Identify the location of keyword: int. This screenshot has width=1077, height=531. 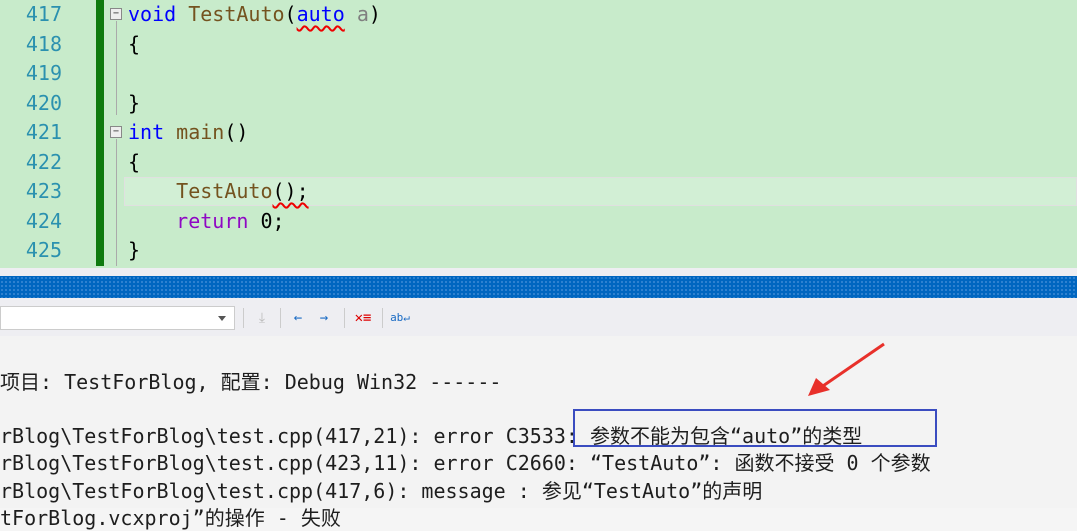
(146, 132).